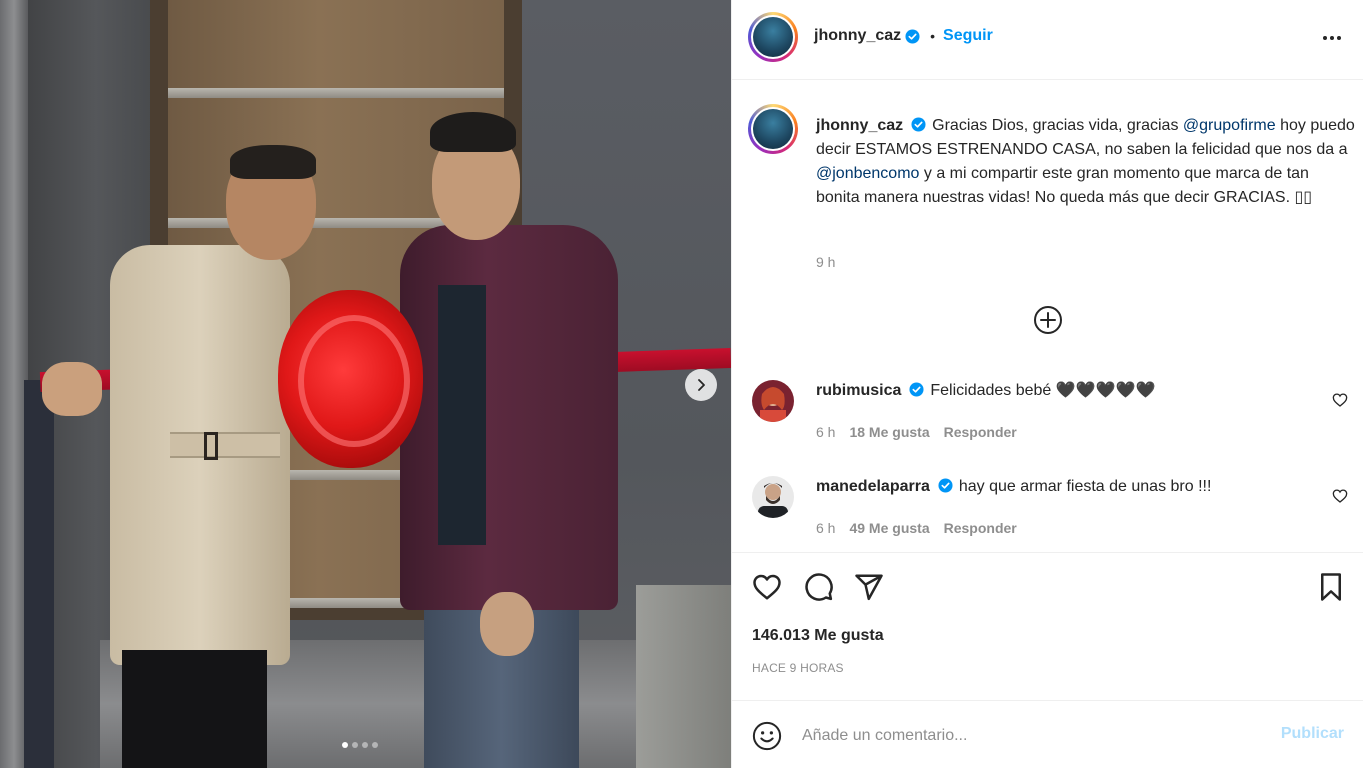 This screenshot has height=768, width=1363. What do you see at coordinates (683, 676) in the screenshot?
I see `photo-step` at bounding box center [683, 676].